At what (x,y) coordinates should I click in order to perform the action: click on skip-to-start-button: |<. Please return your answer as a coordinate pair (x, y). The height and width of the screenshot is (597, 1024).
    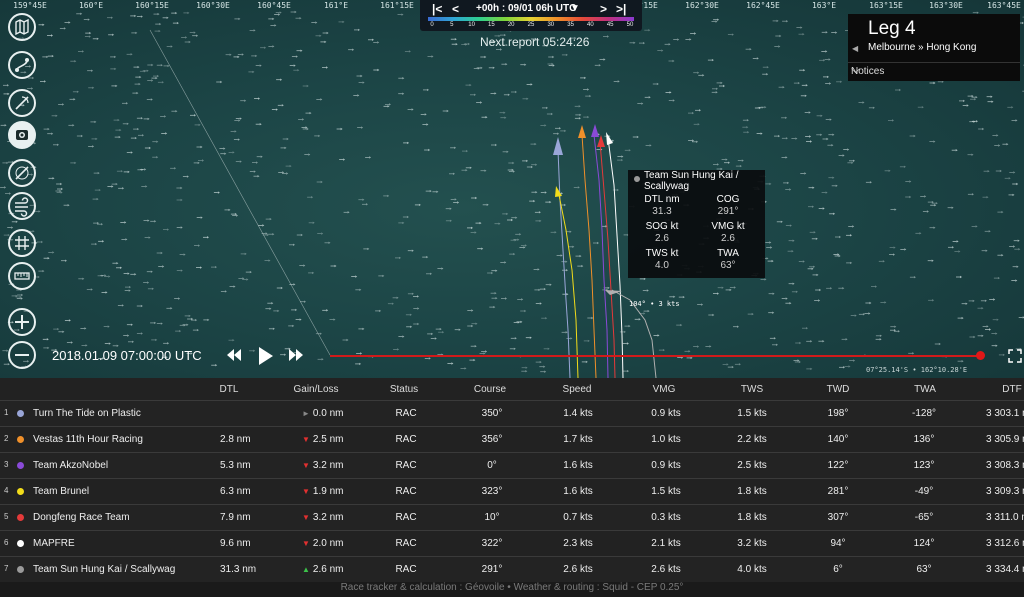
    Looking at the image, I should click on (437, 9).